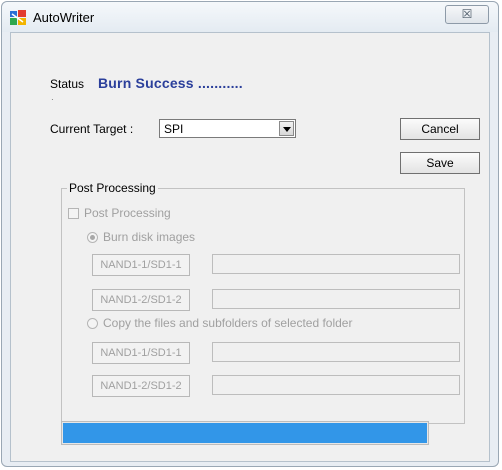  I want to click on target-select: SPI, so click(227, 128).